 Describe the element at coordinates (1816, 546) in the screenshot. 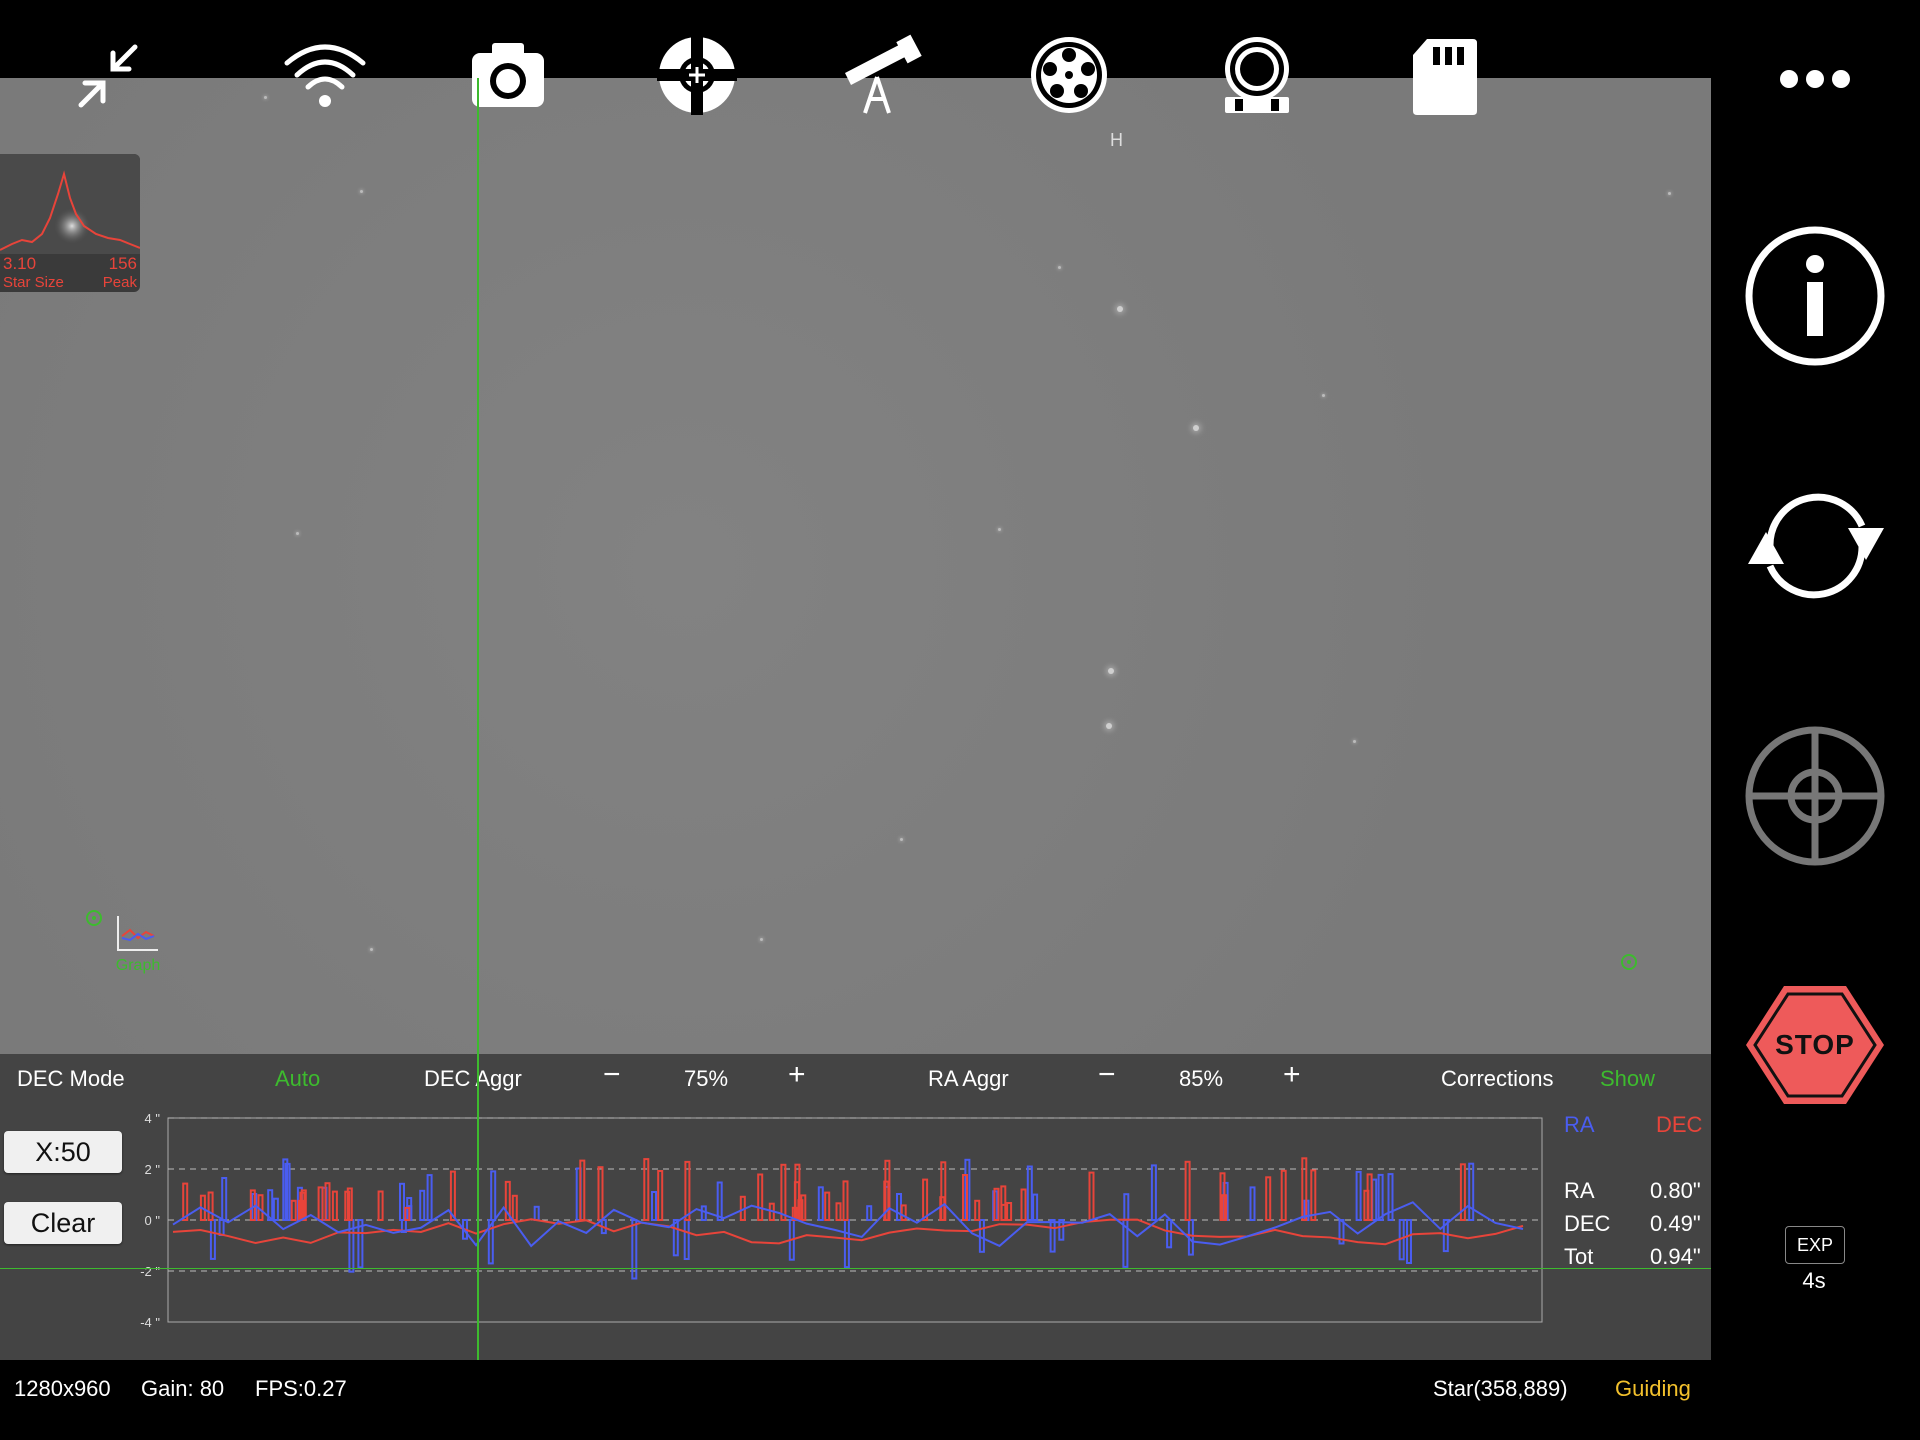

I see `loop-button` at that location.